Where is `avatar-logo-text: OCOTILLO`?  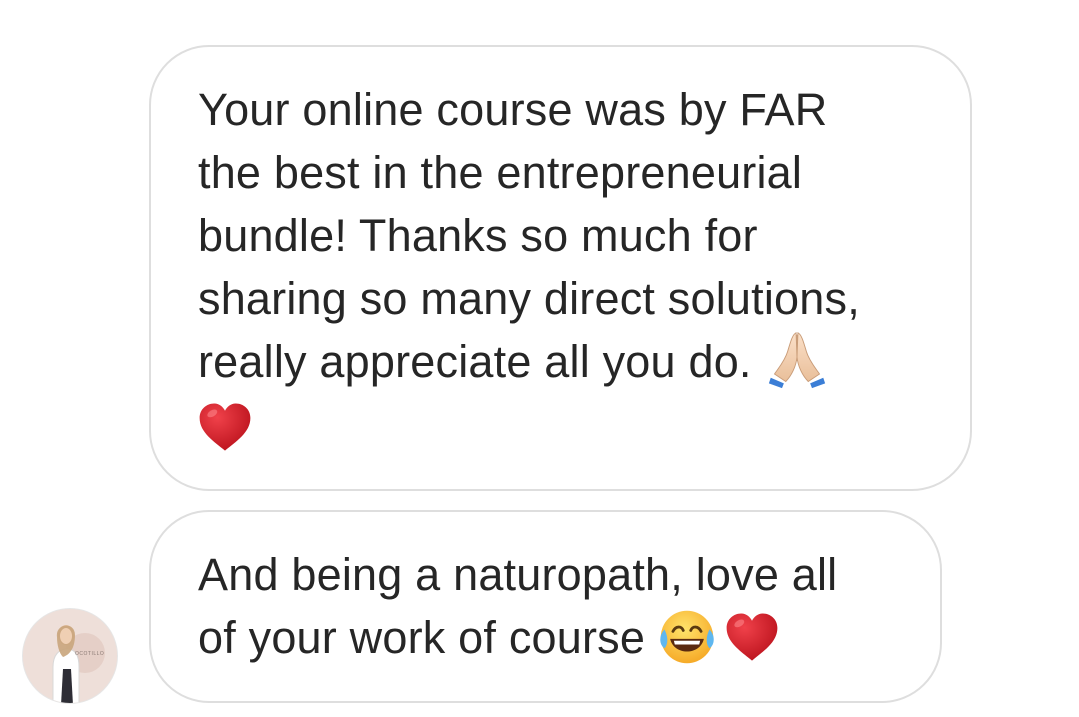
avatar-logo-text: OCOTILLO is located at coordinates (90, 654).